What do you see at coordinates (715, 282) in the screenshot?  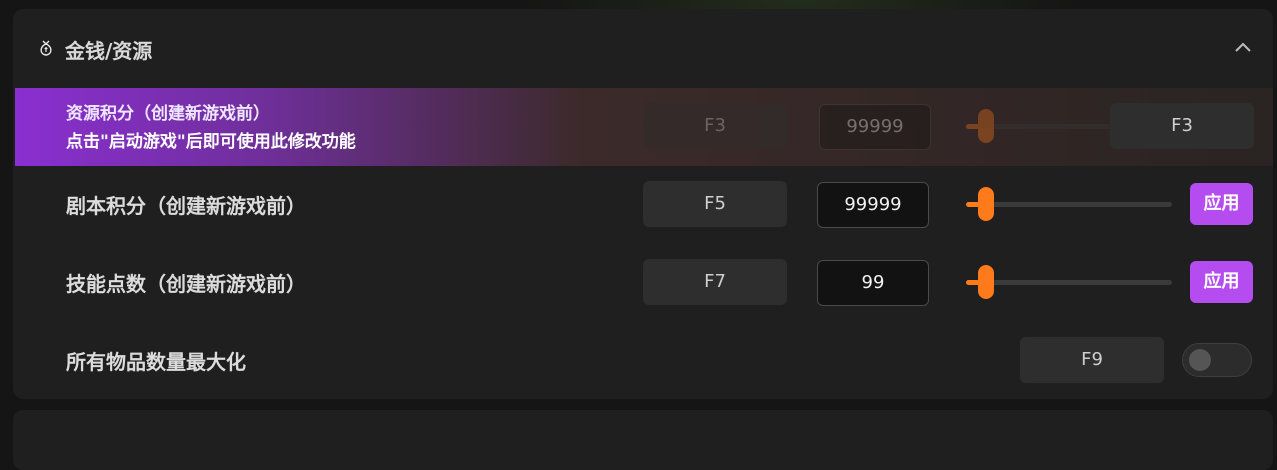 I see `skill-points-hotkey: F7` at bounding box center [715, 282].